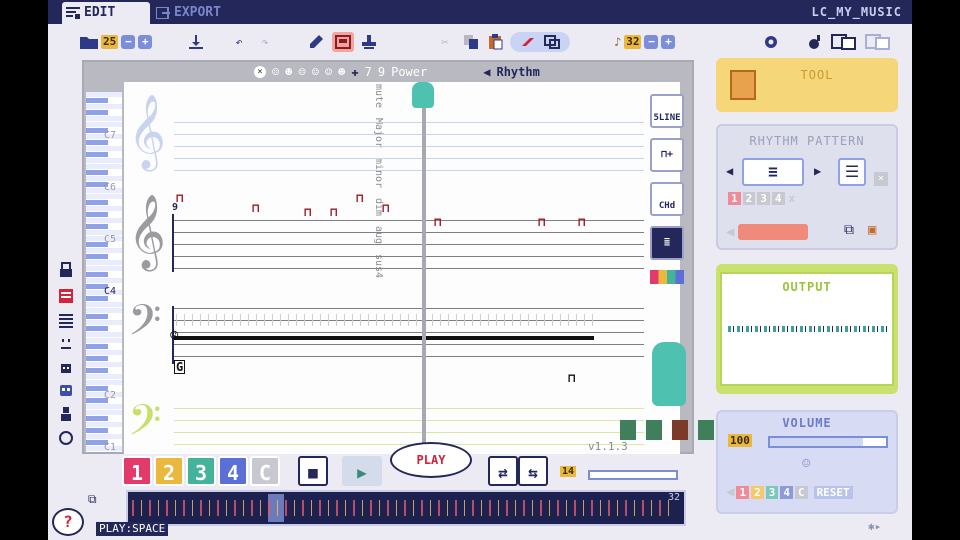 The width and height of the screenshot is (960, 540). I want to click on download-icon, so click(196, 42).